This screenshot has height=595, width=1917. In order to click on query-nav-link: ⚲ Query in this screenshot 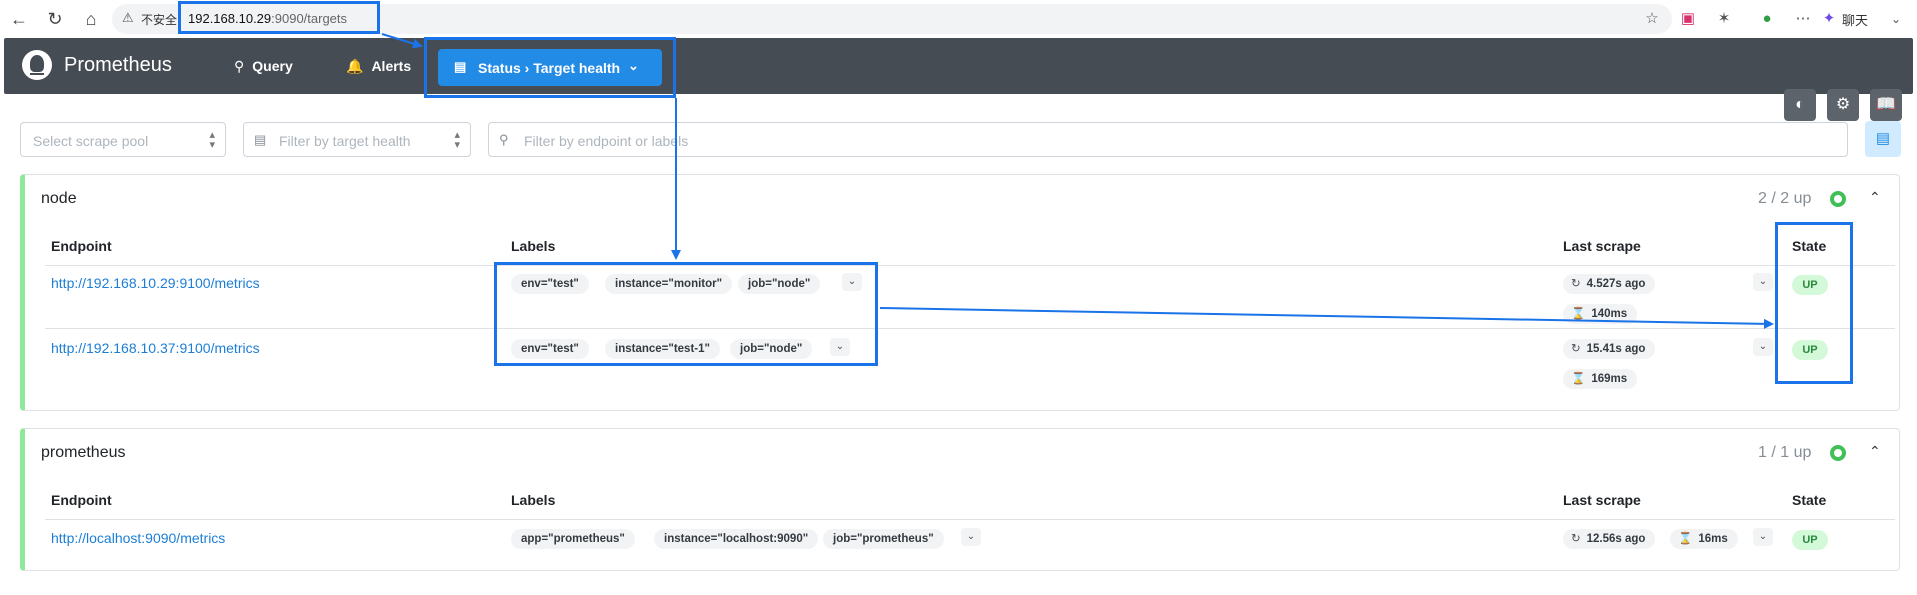, I will do `click(263, 66)`.